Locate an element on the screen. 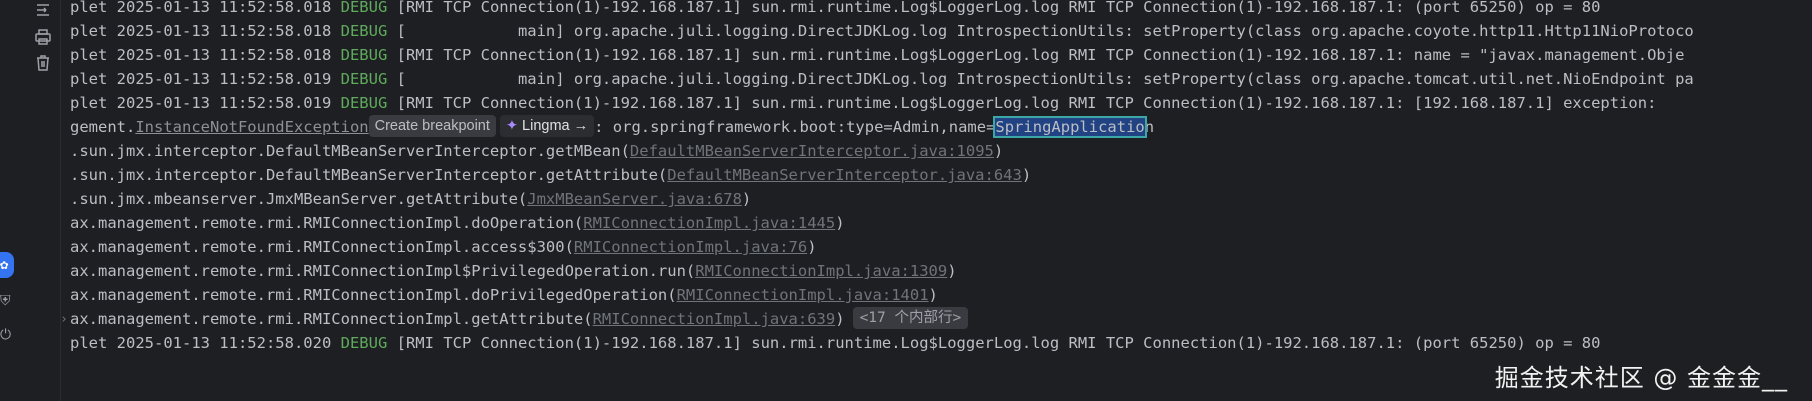 The image size is (1812, 401). selected-text: SpringApplicatio is located at coordinates (1070, 127).